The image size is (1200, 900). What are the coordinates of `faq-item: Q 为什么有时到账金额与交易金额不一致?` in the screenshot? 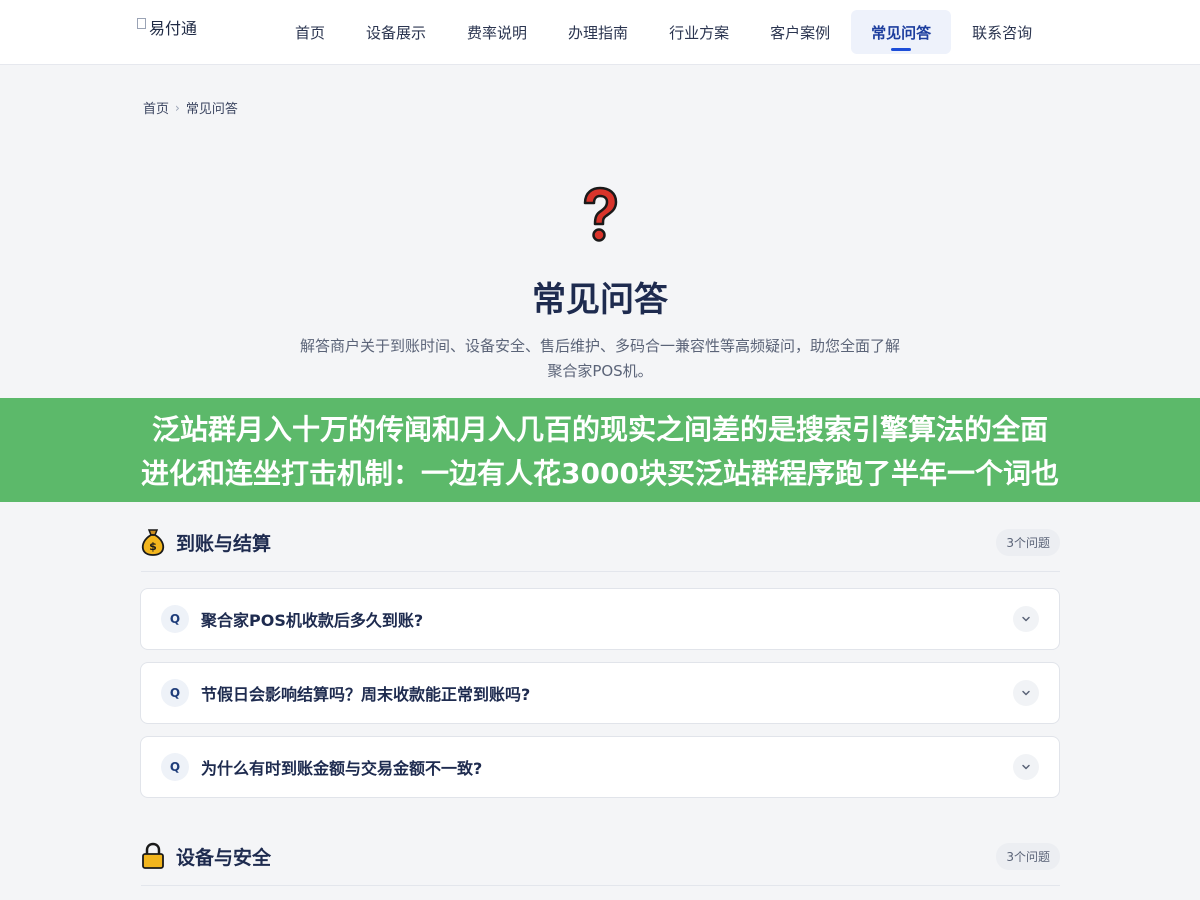 It's located at (600, 767).